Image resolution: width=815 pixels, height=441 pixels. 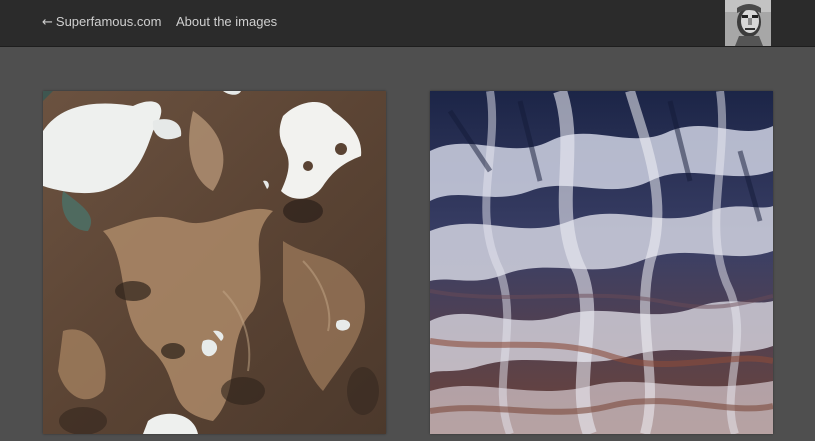 What do you see at coordinates (407, 23) in the screenshot?
I see `top-navigation-bar: ← Superfamous.com About the images` at bounding box center [407, 23].